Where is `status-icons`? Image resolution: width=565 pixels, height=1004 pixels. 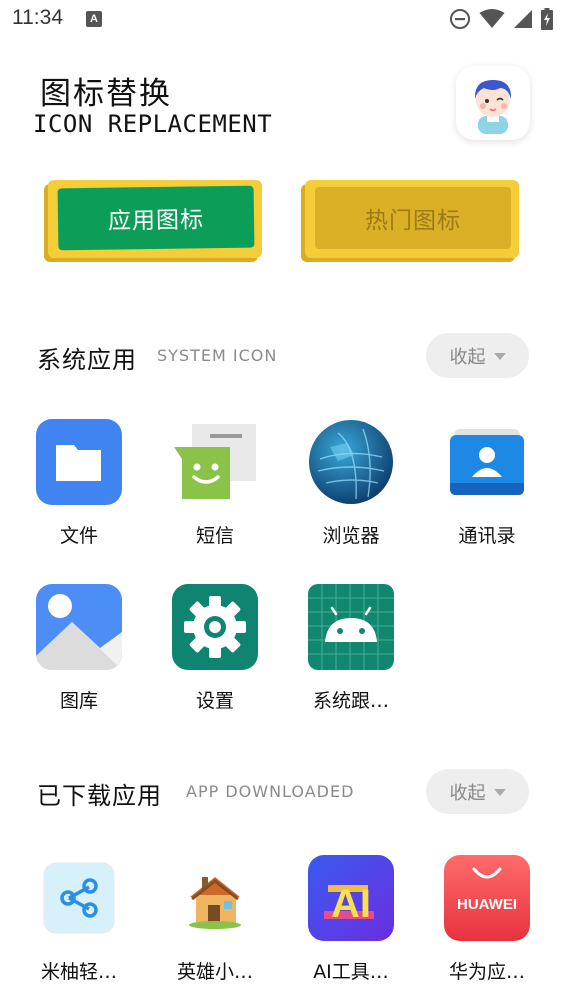
status-icons is located at coordinates (501, 19).